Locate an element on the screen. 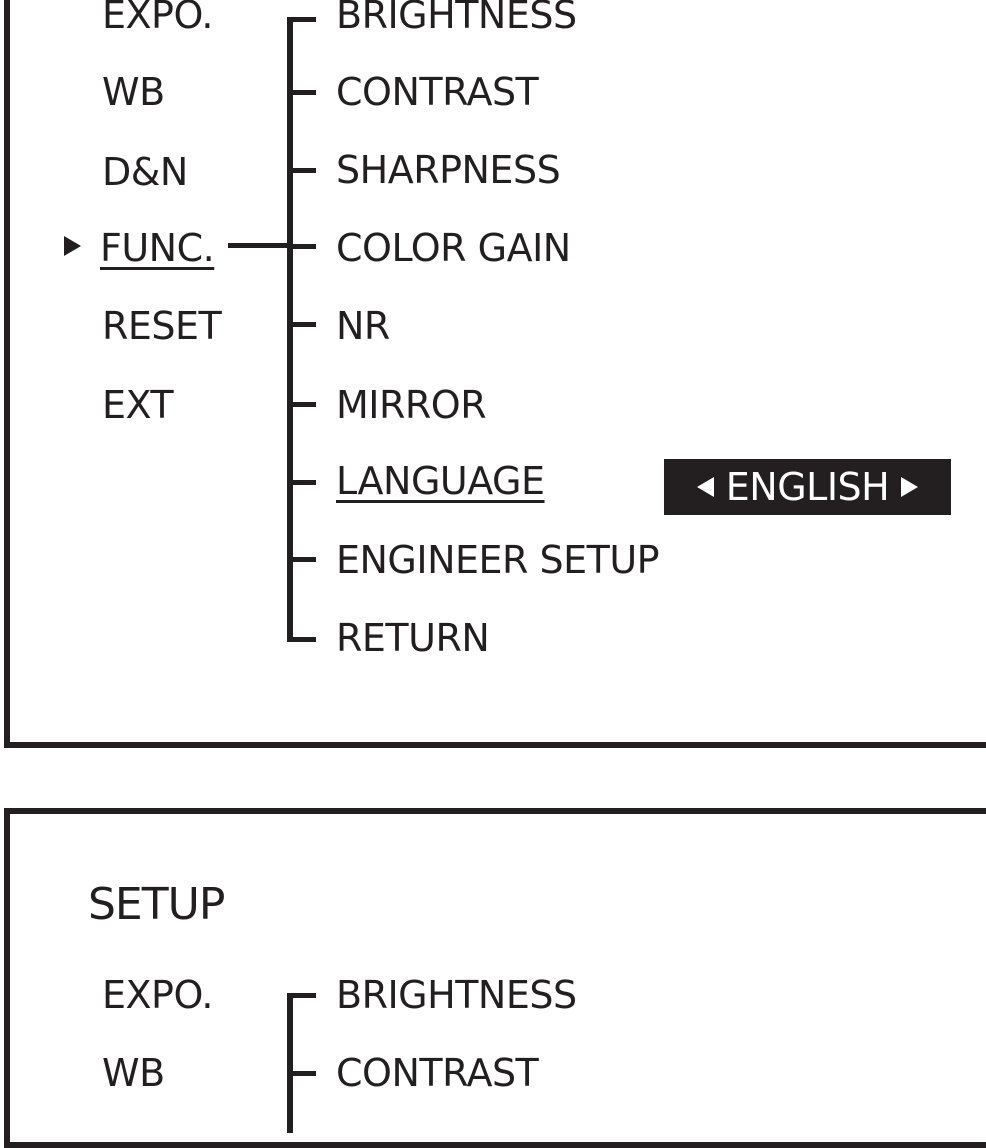 This screenshot has width=986, height=1148. triangle-right-icon is located at coordinates (910, 487).